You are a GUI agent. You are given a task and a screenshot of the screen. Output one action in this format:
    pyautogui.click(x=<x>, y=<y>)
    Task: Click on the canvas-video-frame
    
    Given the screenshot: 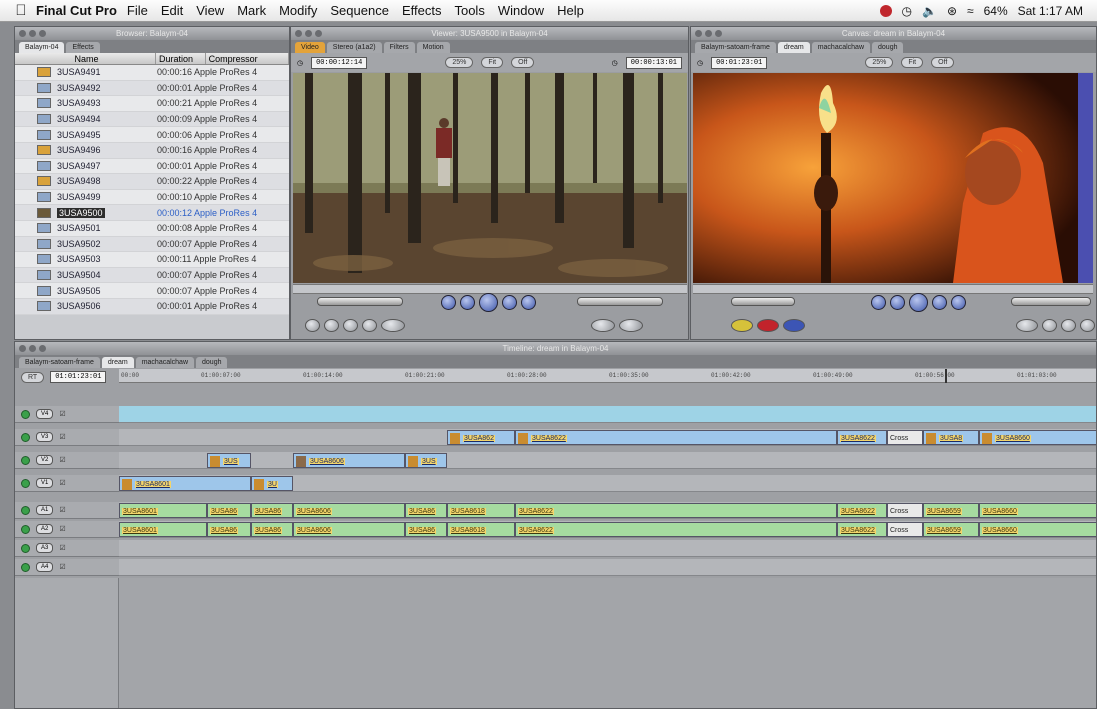 What is the action you would take?
    pyautogui.click(x=893, y=178)
    